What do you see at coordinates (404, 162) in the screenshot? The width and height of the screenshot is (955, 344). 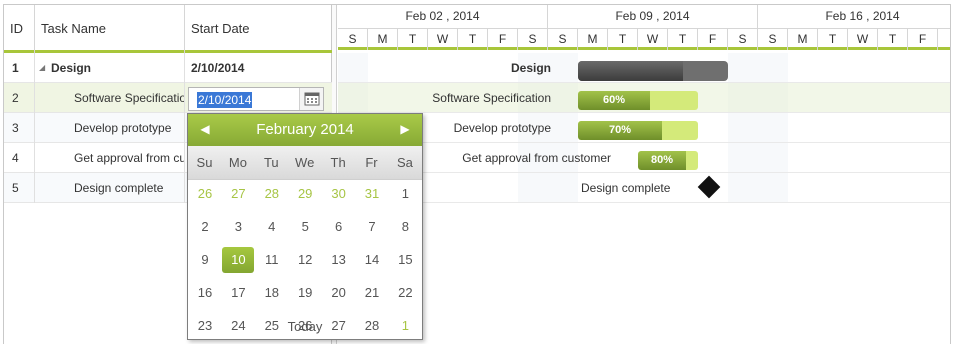 I see `weekday-label: Sa` at bounding box center [404, 162].